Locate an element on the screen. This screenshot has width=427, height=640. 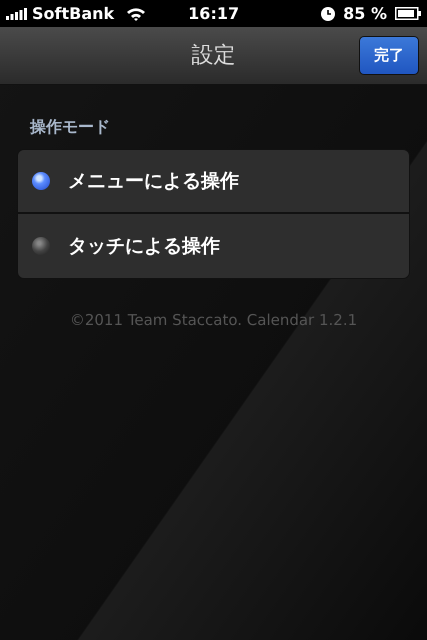
clock-icon is located at coordinates (328, 13).